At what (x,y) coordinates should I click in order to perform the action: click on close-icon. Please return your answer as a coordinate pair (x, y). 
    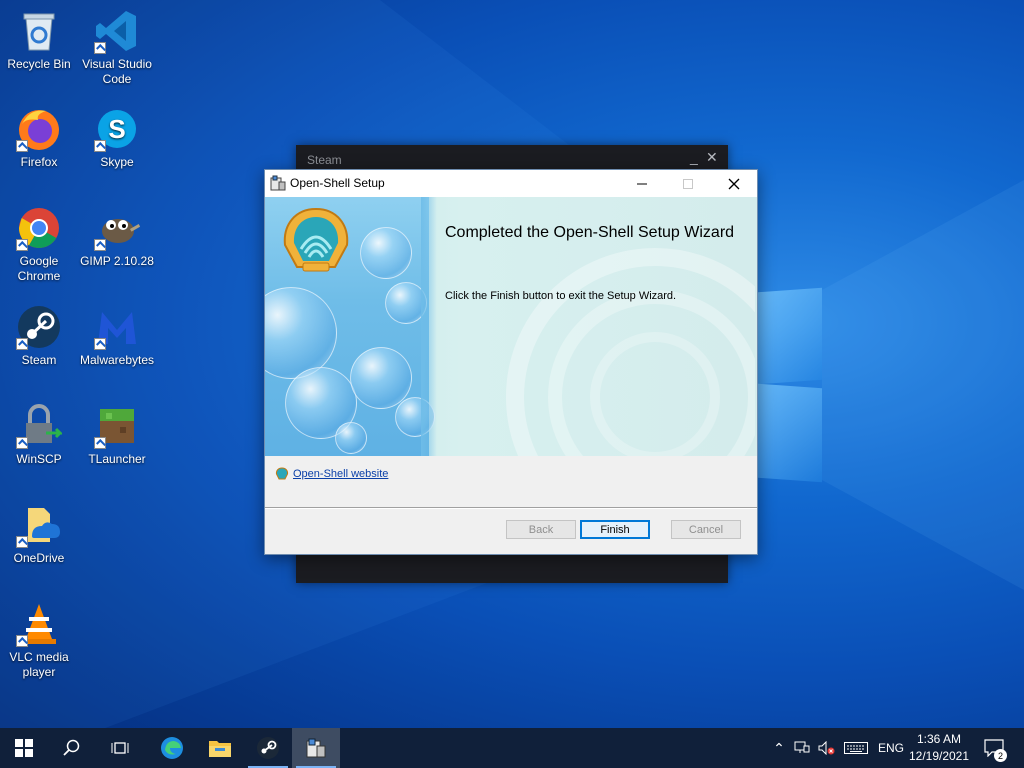
    Looking at the image, I should click on (734, 183).